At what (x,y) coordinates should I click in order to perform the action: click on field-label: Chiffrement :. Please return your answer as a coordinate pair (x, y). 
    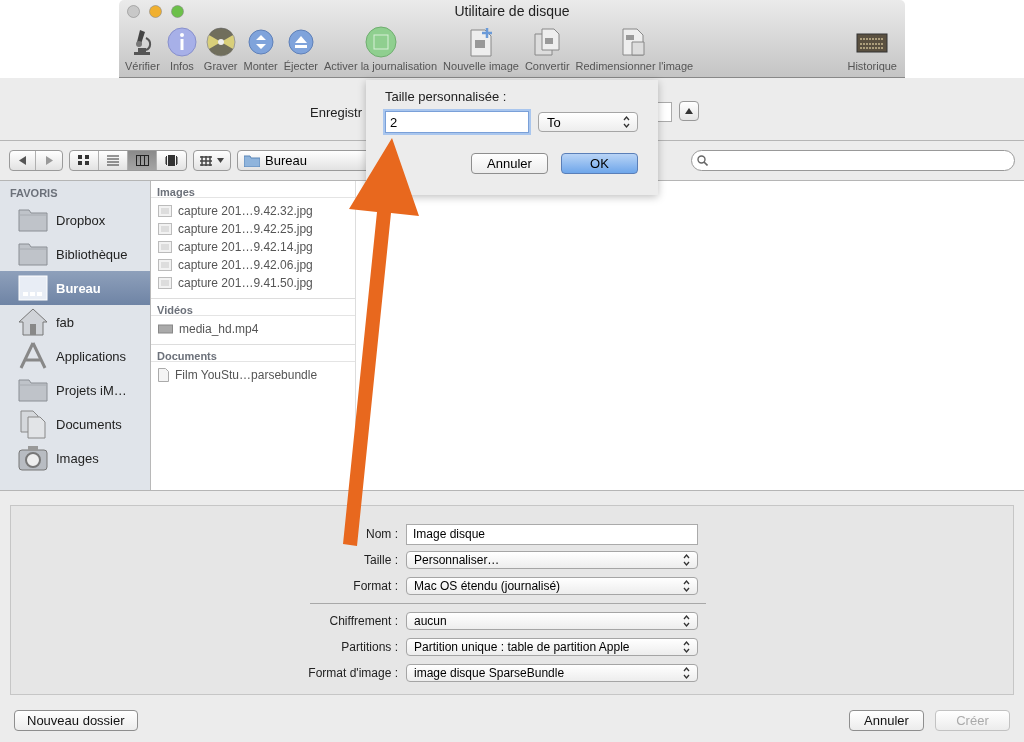
    Looking at the image, I should click on (363, 621).